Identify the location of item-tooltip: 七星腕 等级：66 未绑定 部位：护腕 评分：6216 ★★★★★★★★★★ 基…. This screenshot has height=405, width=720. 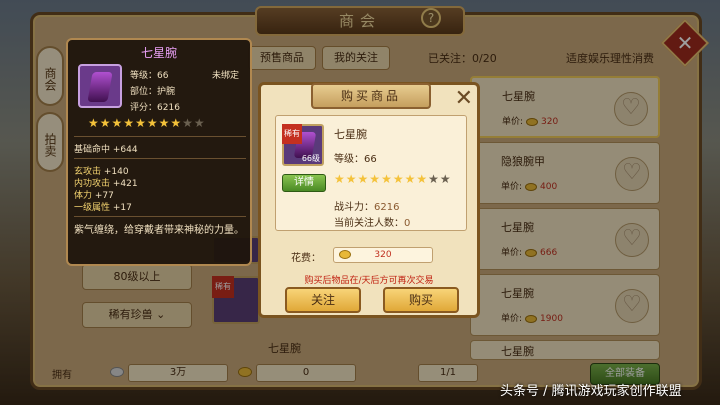
(159, 152).